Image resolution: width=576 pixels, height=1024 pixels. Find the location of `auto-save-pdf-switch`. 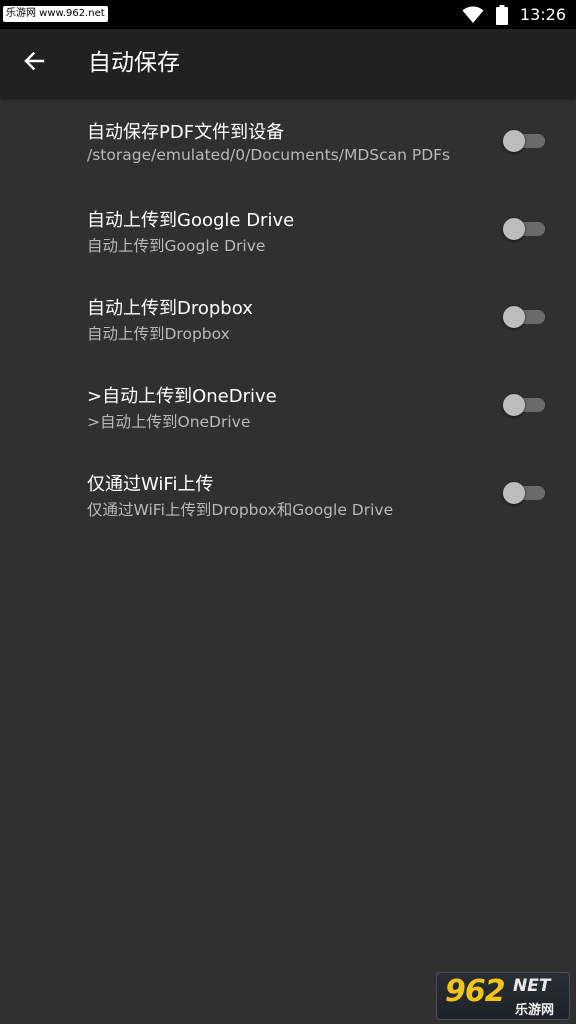

auto-save-pdf-switch is located at coordinates (524, 141).